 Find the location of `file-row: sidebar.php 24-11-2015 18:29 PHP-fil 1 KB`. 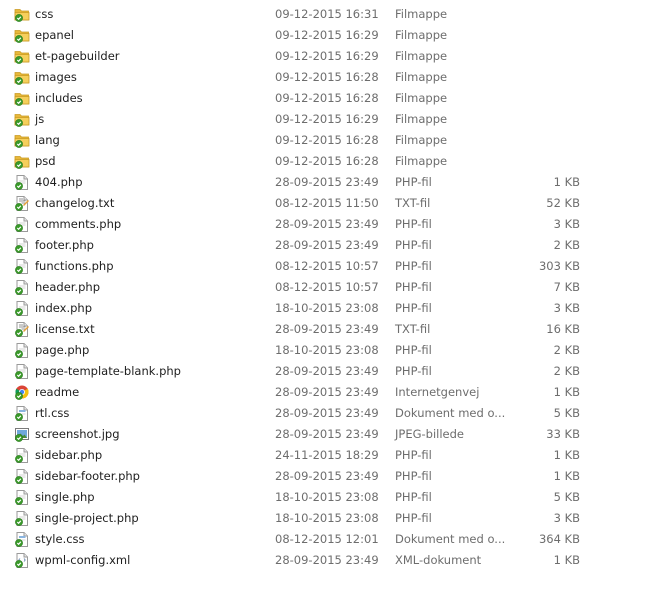

file-row: sidebar.php 24-11-2015 18:29 PHP-fil 1 KB is located at coordinates (323, 455).